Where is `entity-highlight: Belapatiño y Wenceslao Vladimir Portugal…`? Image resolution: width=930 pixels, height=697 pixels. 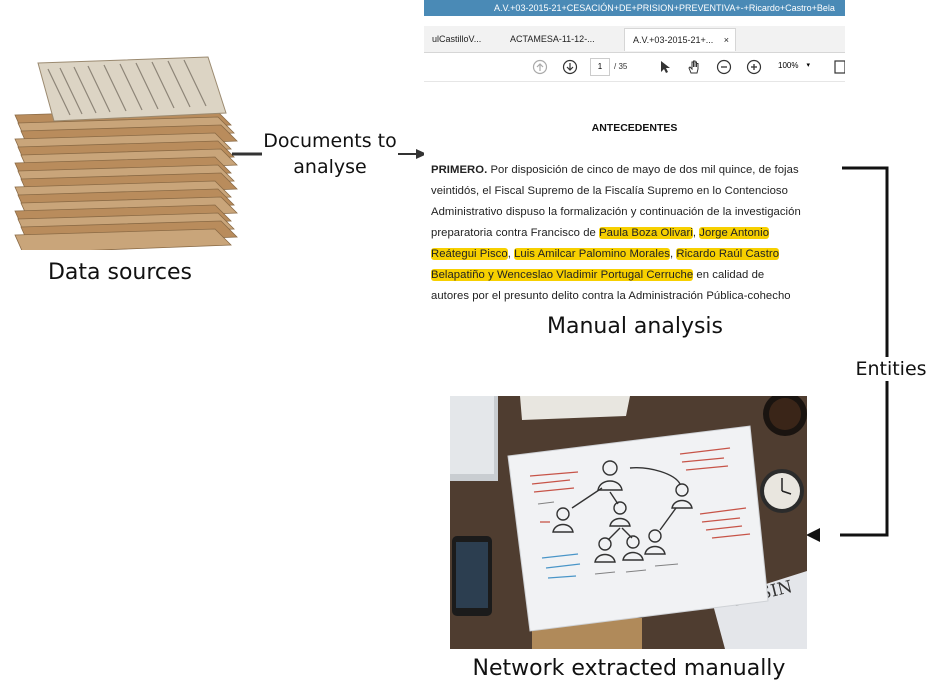
entity-highlight: Belapatiño y Wenceslao Vladimir Portugal… is located at coordinates (562, 275).